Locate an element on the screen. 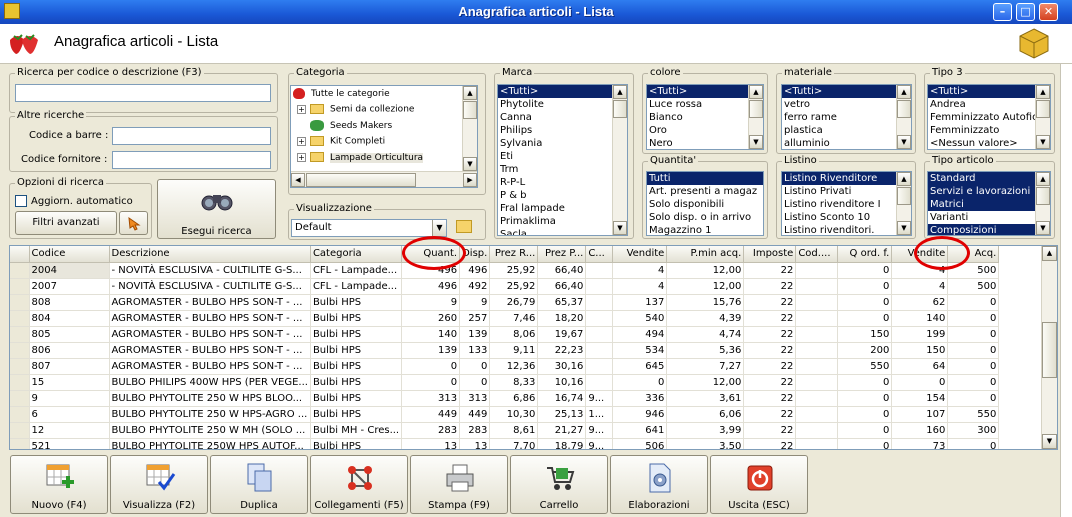  filter-arrow-button is located at coordinates (133, 223).